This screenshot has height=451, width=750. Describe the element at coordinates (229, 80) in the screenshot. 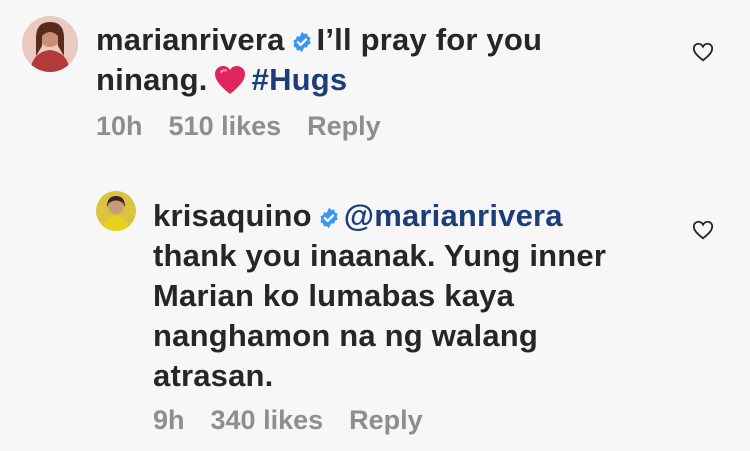

I see `red-heart-emoji-icon` at that location.